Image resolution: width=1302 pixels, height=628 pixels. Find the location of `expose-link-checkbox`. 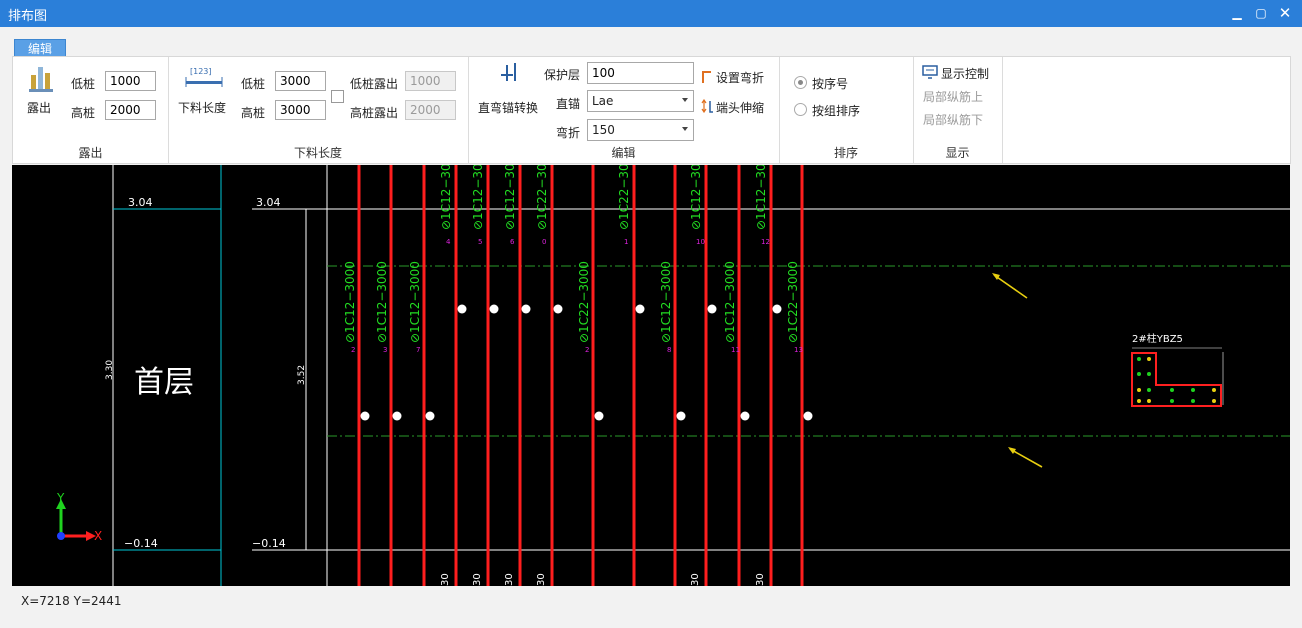

expose-link-checkbox is located at coordinates (337, 96).